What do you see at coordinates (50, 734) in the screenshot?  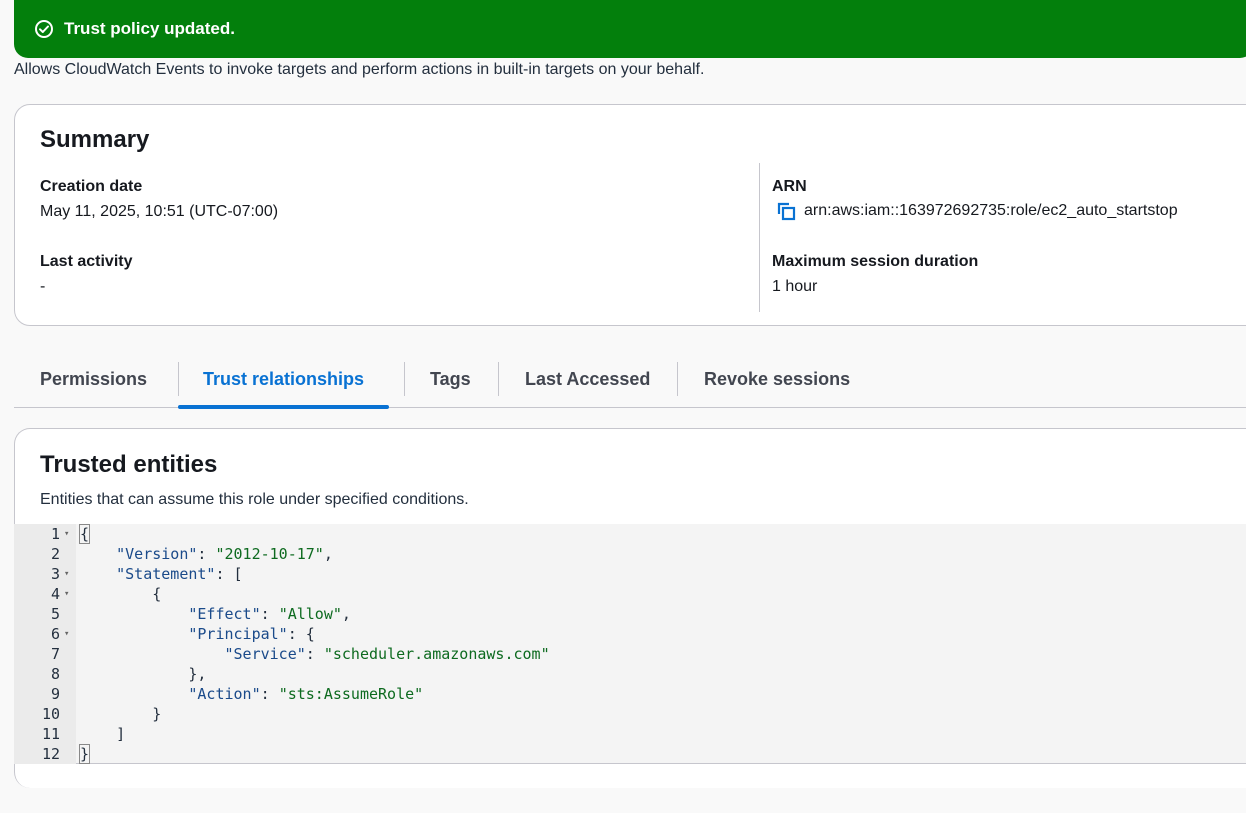 I see `line-number: 11` at bounding box center [50, 734].